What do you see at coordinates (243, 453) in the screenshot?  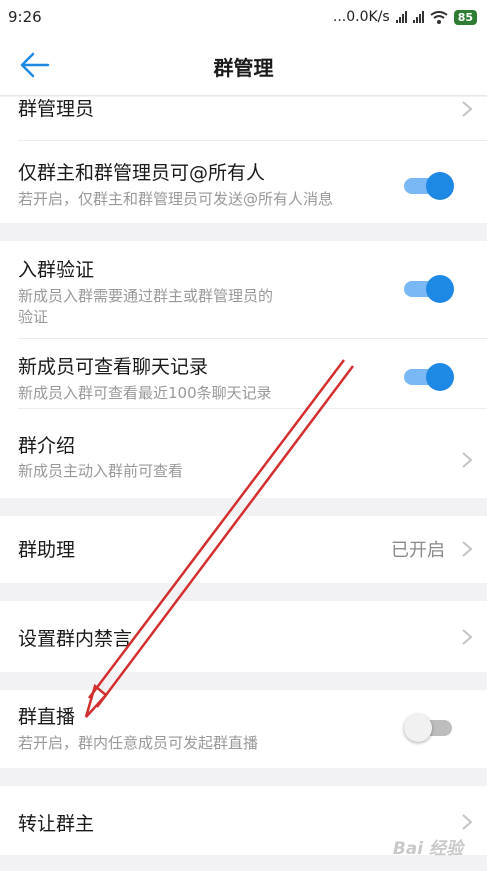 I see `row-group-intro: 群介绍 新成员主动入群前可查看` at bounding box center [243, 453].